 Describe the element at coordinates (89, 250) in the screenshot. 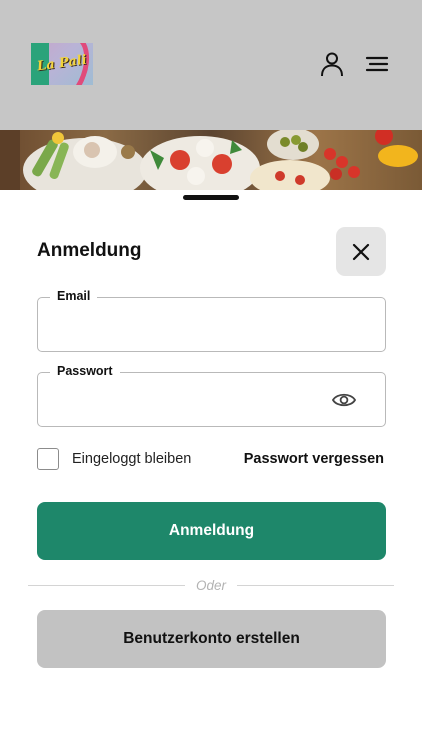

I see `login-title: Anmeldung` at that location.